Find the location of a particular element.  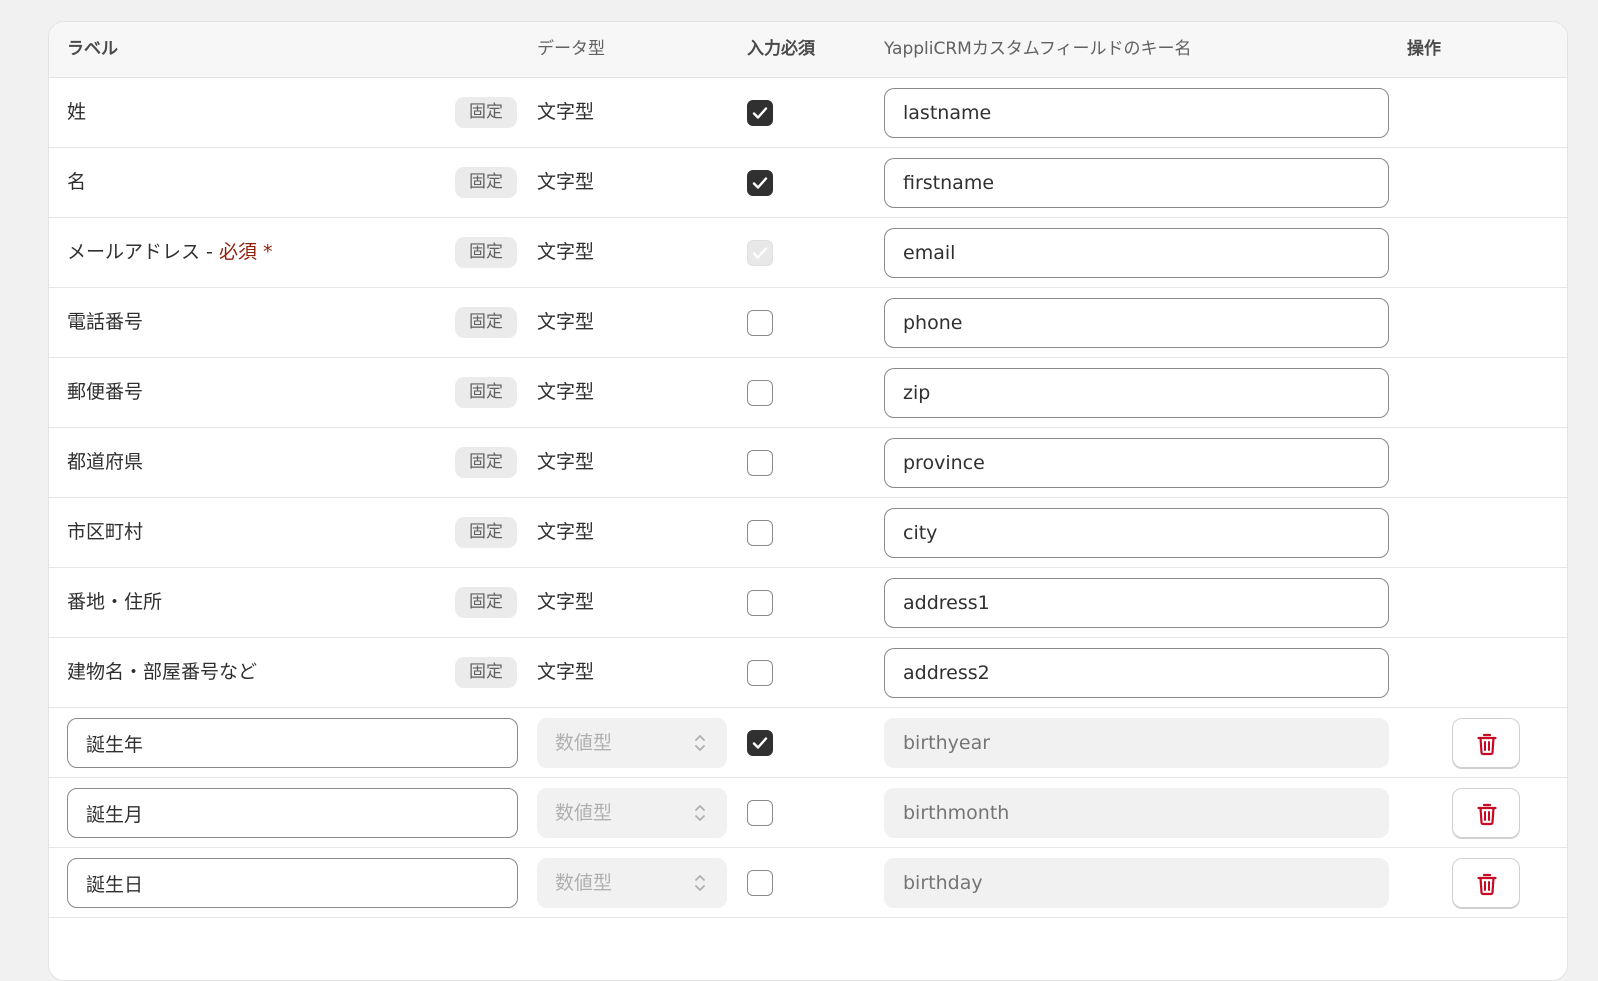

field-label-text: 建物名・部屋番号など is located at coordinates (162, 672).